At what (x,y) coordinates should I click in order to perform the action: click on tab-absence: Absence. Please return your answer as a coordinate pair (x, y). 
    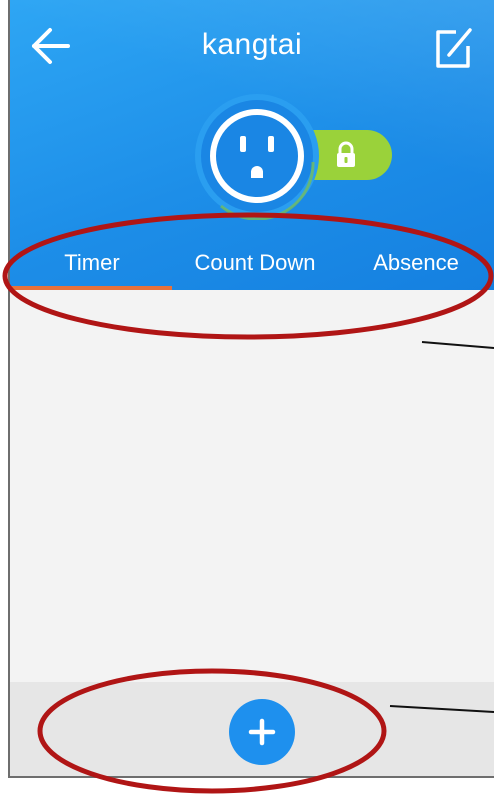
    Looking at the image, I should click on (415, 263).